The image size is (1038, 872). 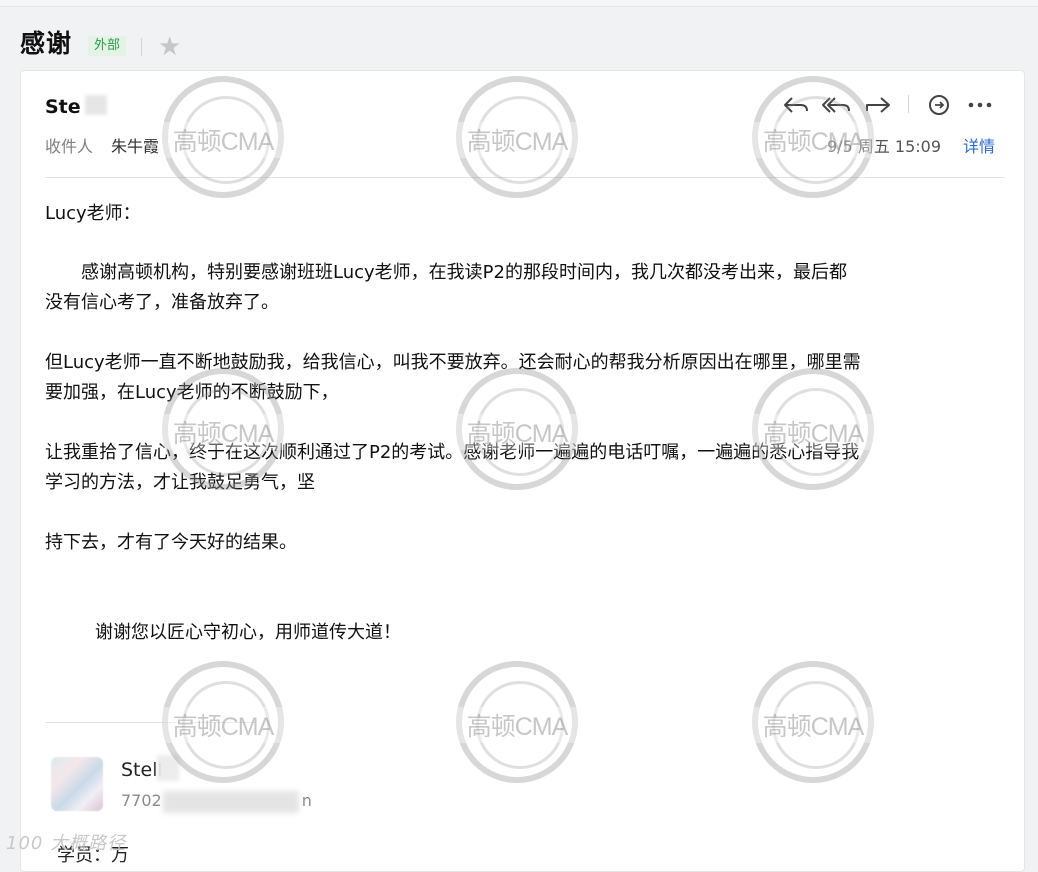 What do you see at coordinates (171, 542) in the screenshot?
I see `body-paragraph: 持下去，才有了今天好的结果。` at bounding box center [171, 542].